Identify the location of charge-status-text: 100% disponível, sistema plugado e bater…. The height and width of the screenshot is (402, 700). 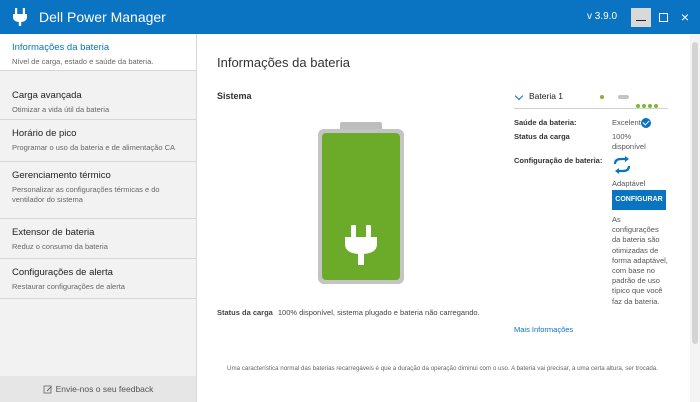
(378, 312).